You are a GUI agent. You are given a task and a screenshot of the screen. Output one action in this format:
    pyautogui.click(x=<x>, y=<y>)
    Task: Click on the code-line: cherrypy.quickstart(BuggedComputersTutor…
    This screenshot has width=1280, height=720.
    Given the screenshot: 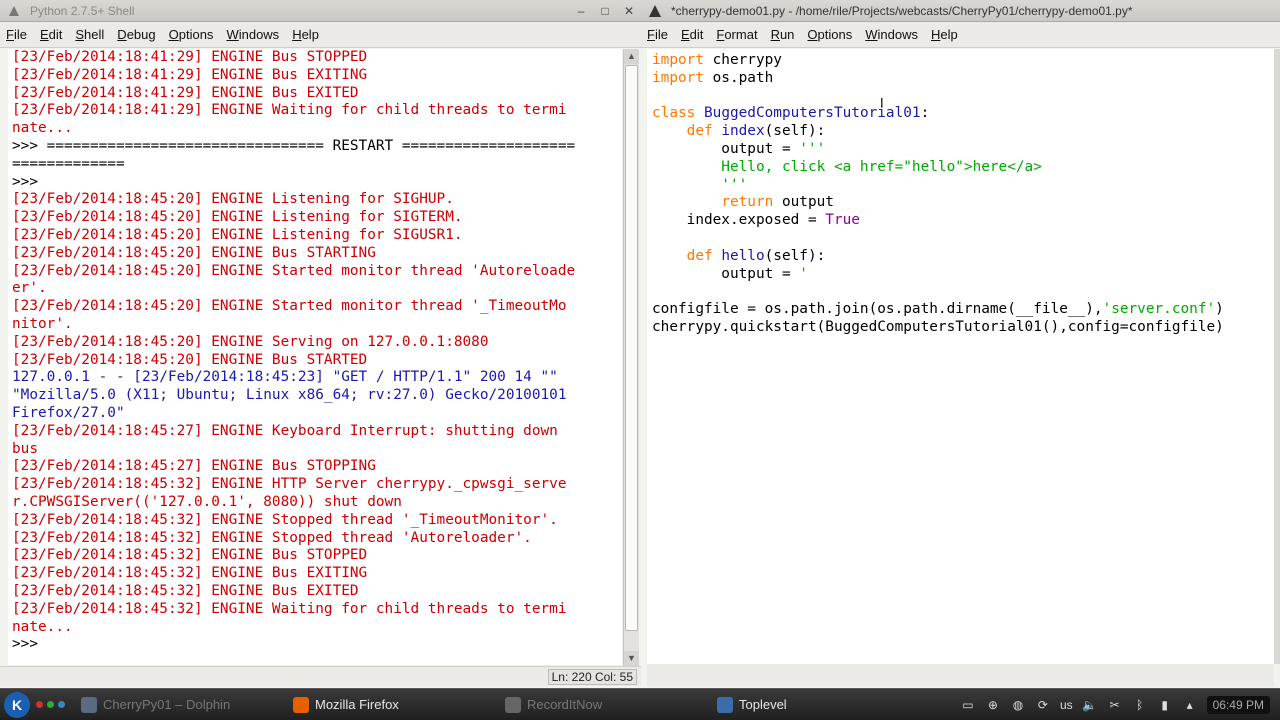 What is the action you would take?
    pyautogui.click(x=963, y=328)
    